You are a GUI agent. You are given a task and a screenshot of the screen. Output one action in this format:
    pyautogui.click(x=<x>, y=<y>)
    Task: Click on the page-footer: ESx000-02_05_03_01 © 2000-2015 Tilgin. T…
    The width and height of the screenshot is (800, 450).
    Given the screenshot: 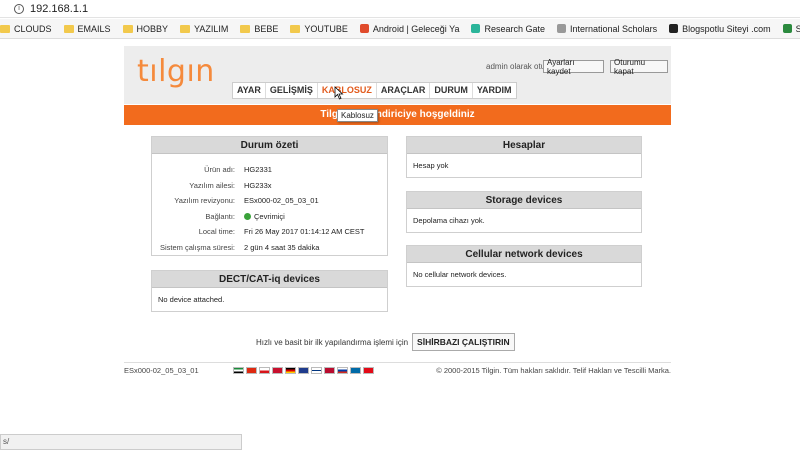 What is the action you would take?
    pyautogui.click(x=397, y=370)
    